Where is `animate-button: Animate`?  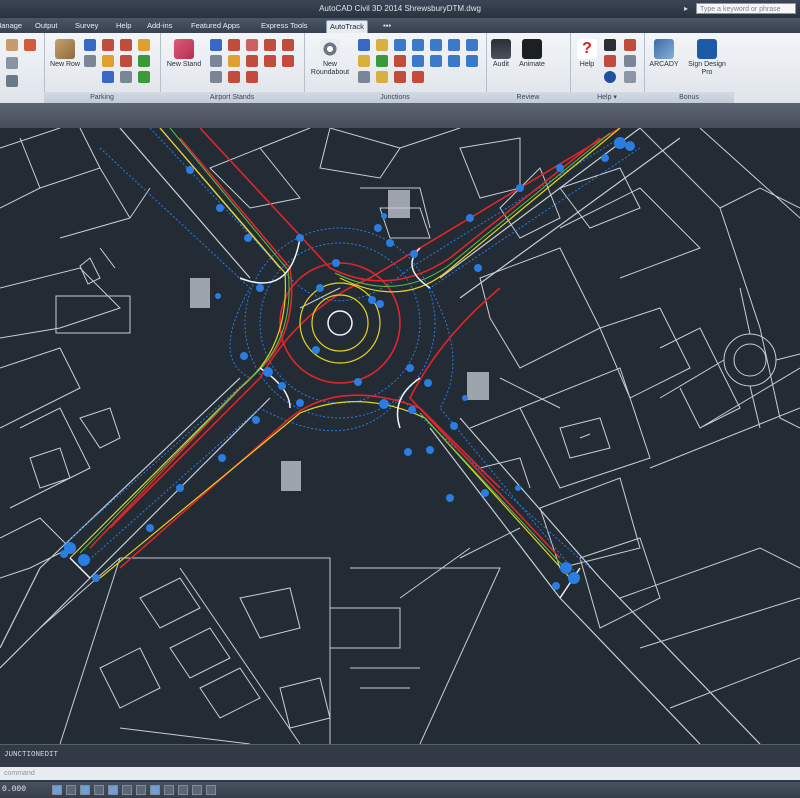
animate-button: Animate is located at coordinates (532, 54).